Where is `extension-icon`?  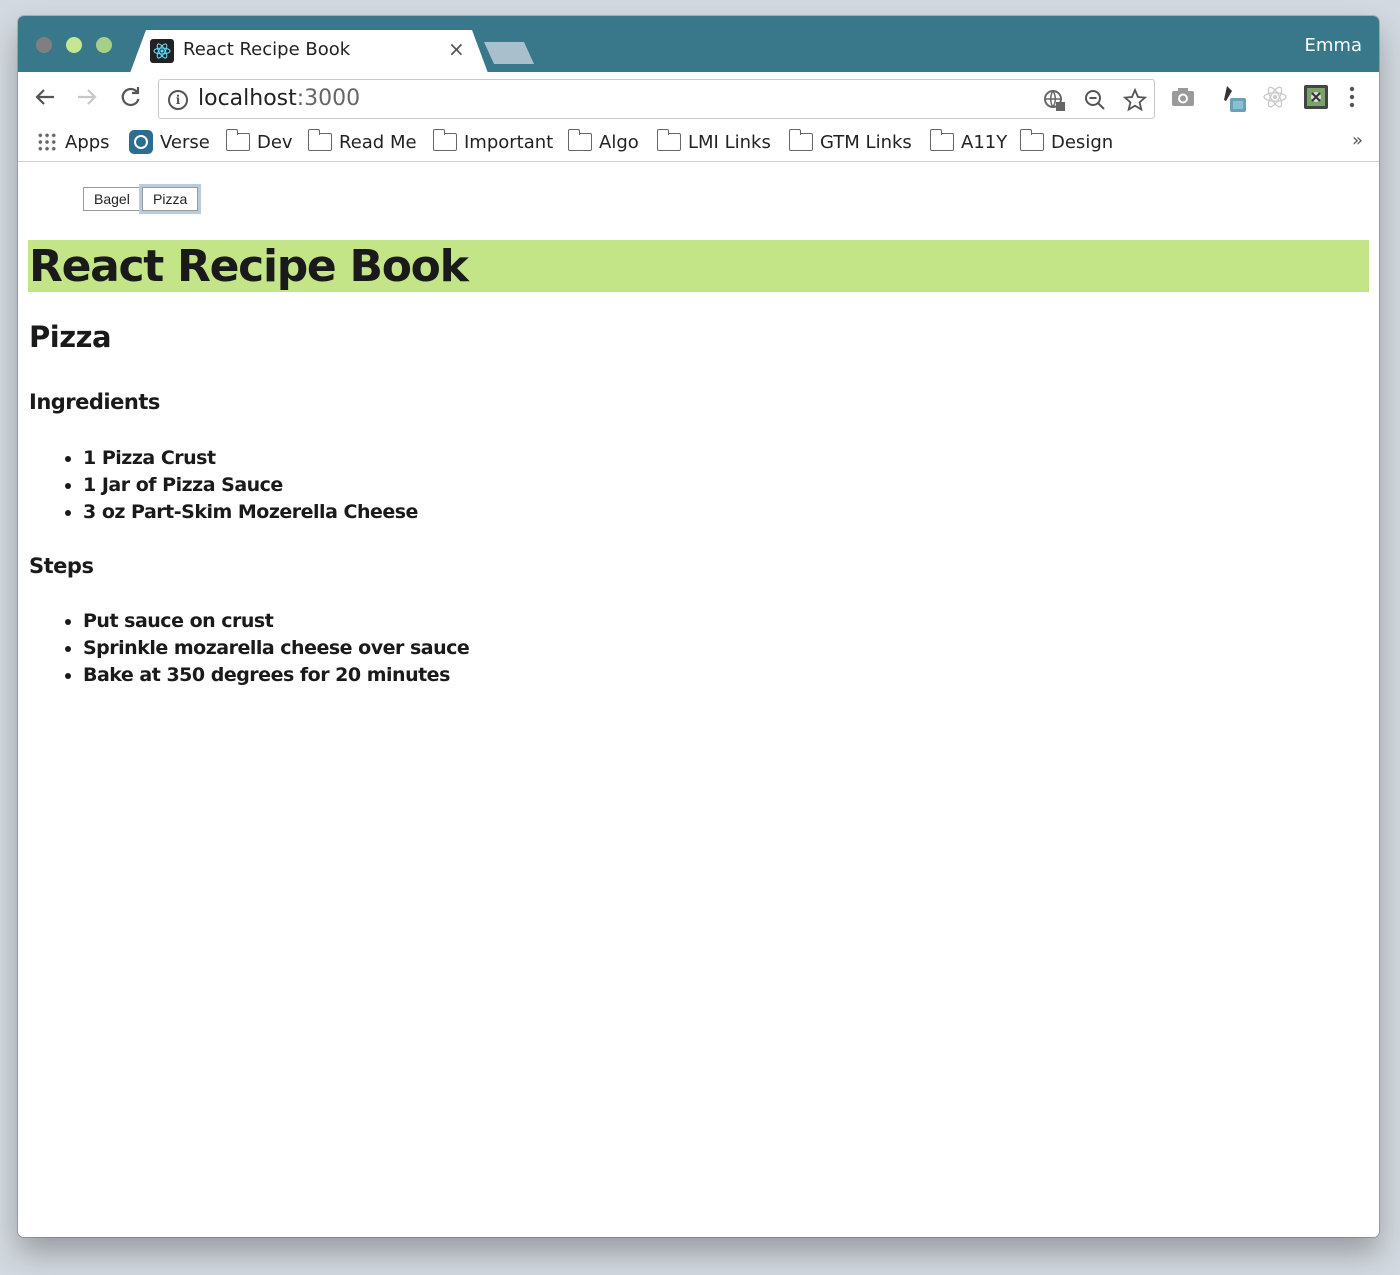
extension-icon is located at coordinates (1316, 97).